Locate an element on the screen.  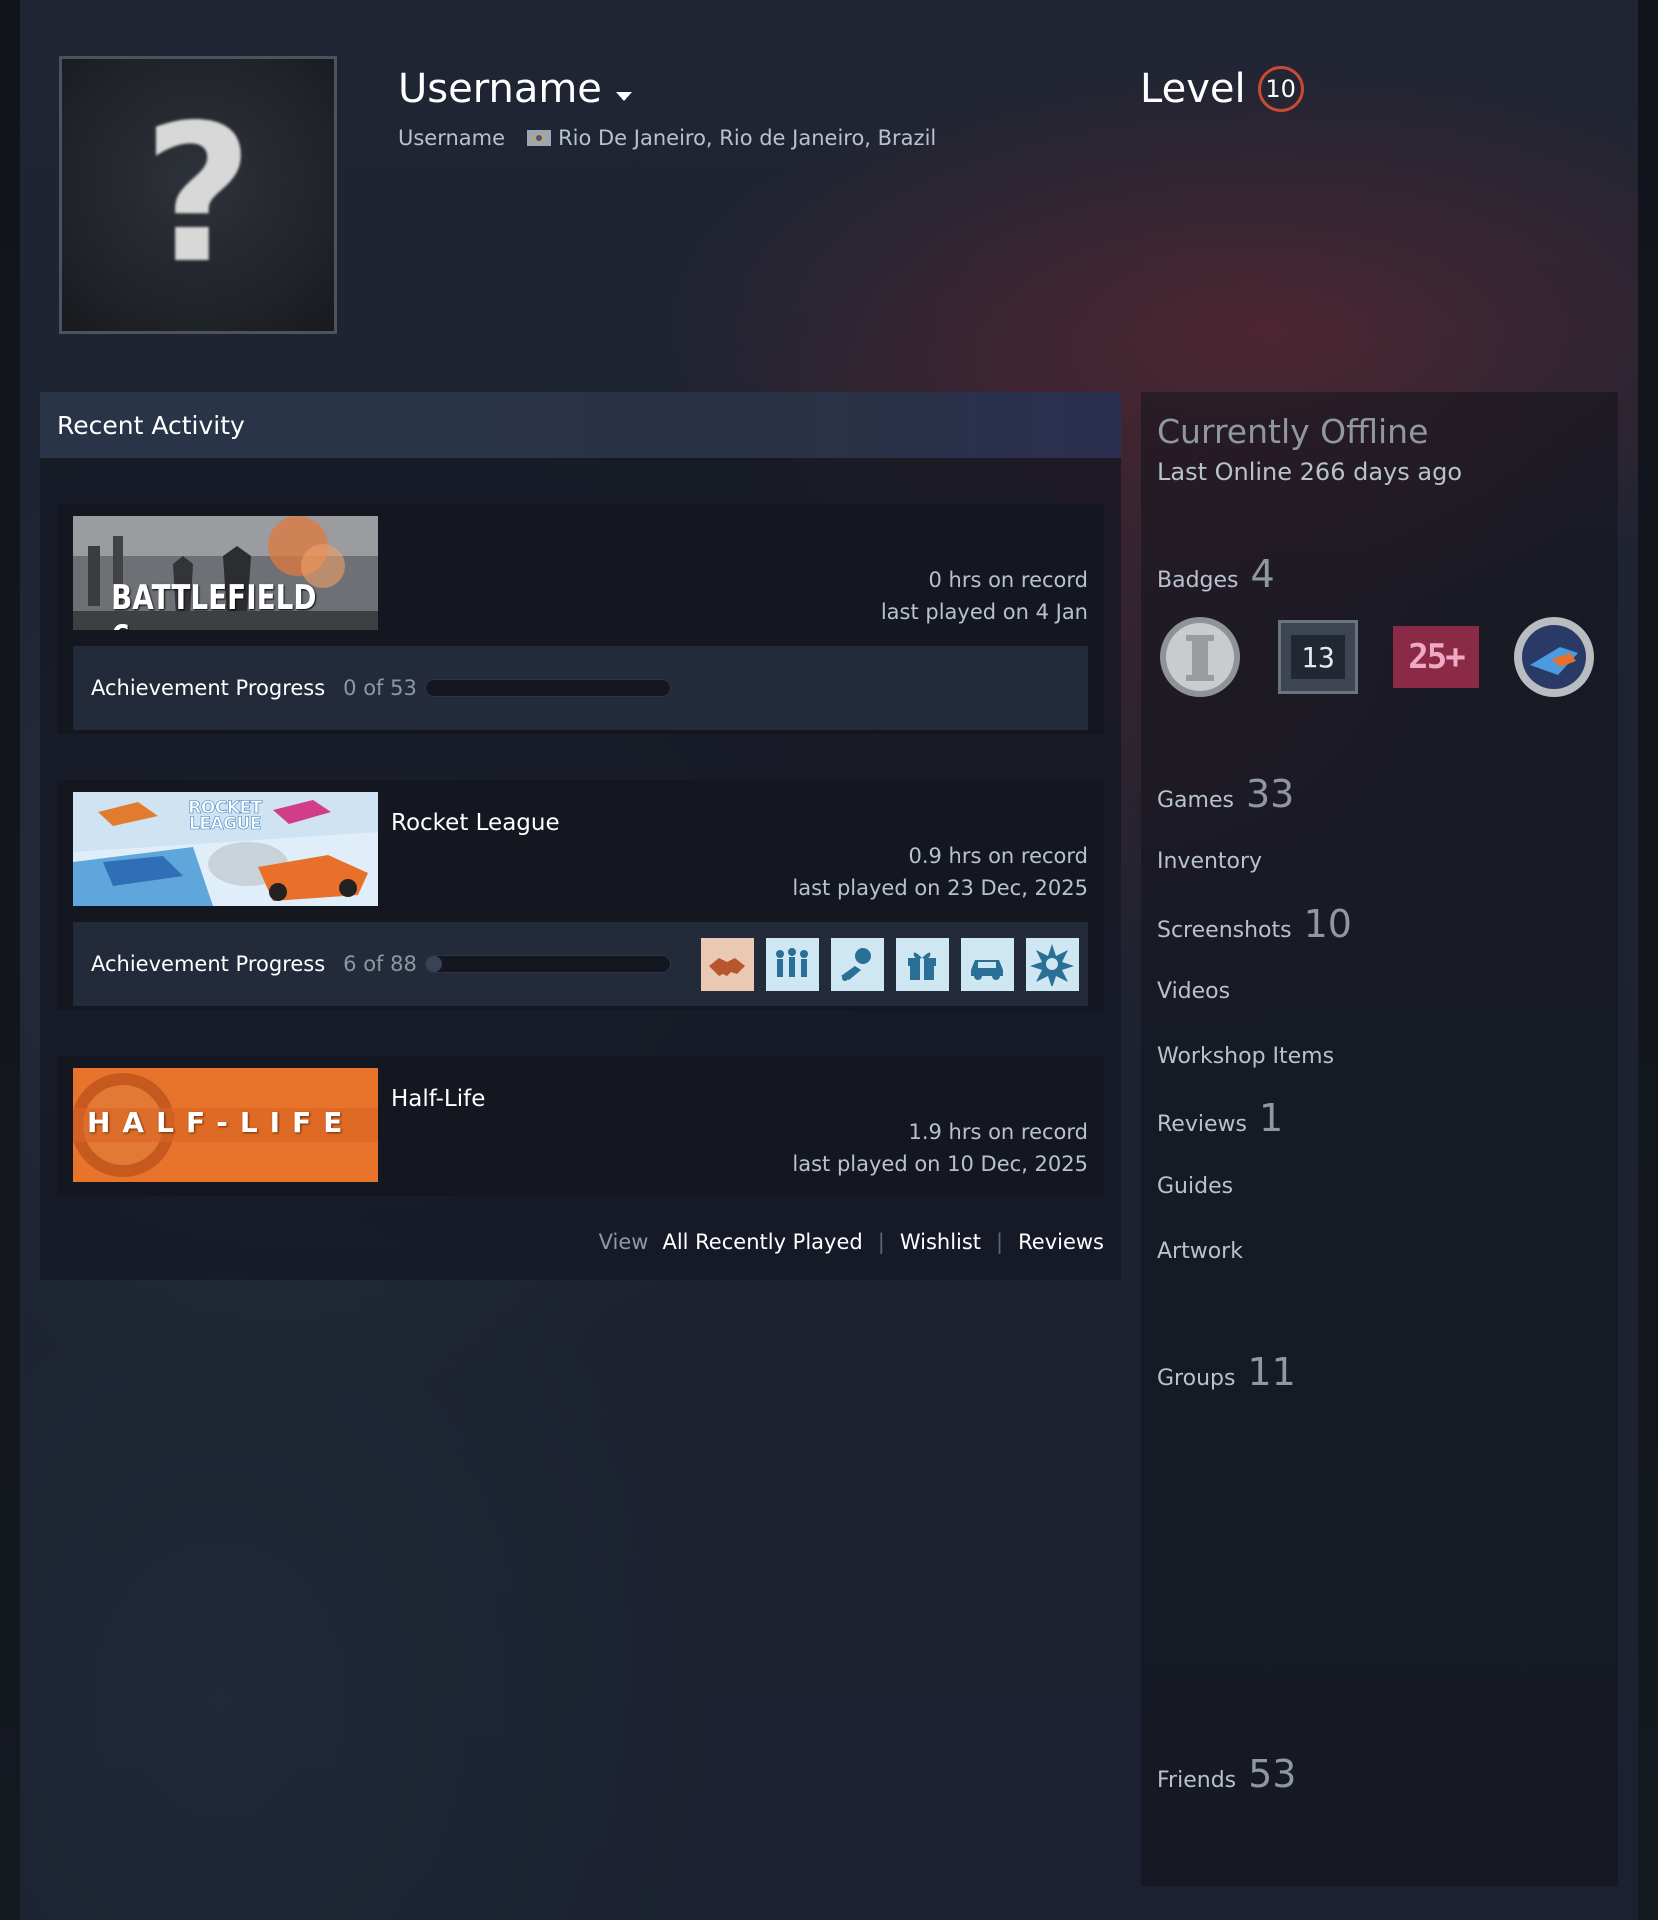
hours-on-record: 0.9 hrs on record is located at coordinates (998, 856).